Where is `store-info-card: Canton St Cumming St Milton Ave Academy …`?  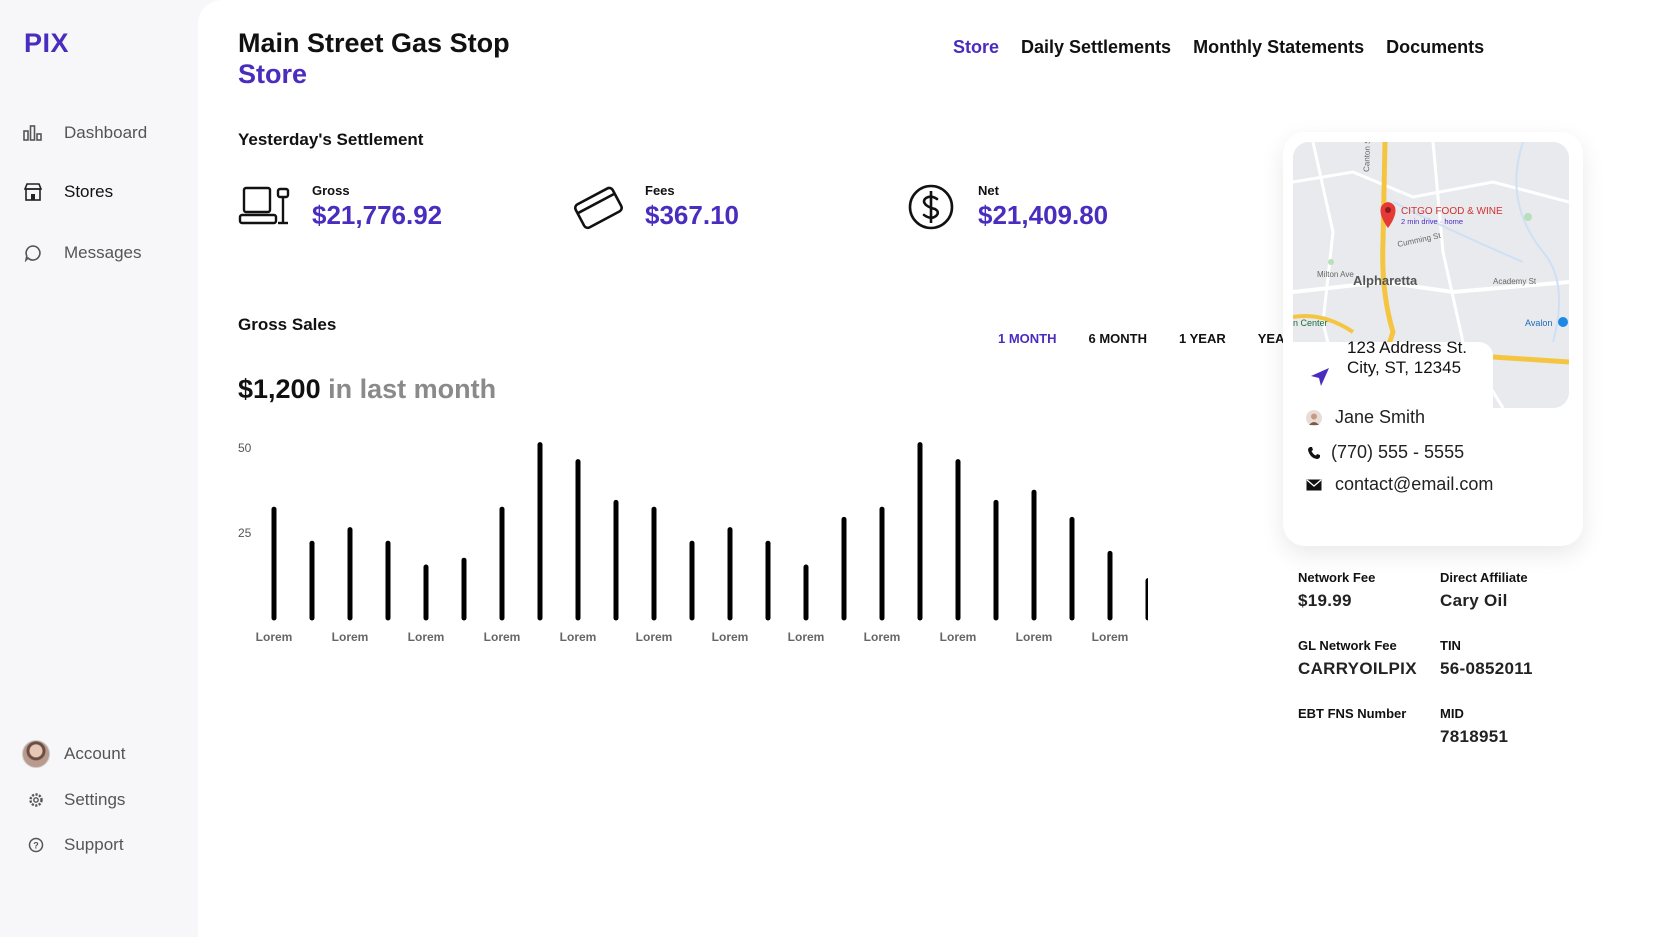
store-info-card: Canton St Cumming St Milton Ave Academy … is located at coordinates (1433, 339).